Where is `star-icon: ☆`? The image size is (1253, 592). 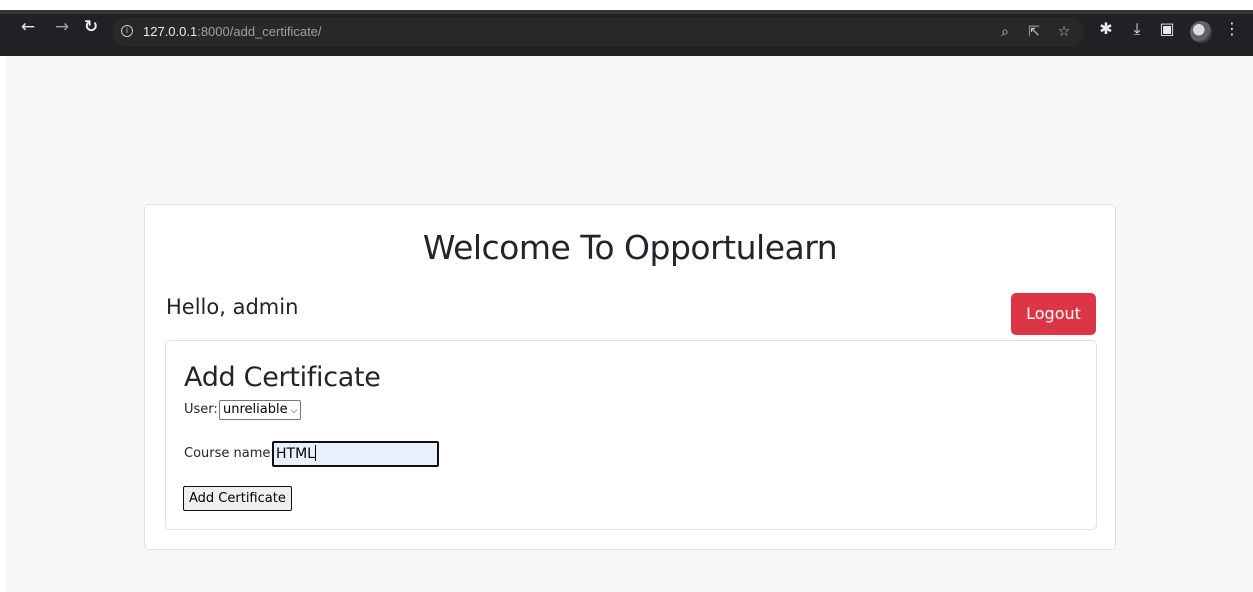
star-icon: ☆ is located at coordinates (1064, 32).